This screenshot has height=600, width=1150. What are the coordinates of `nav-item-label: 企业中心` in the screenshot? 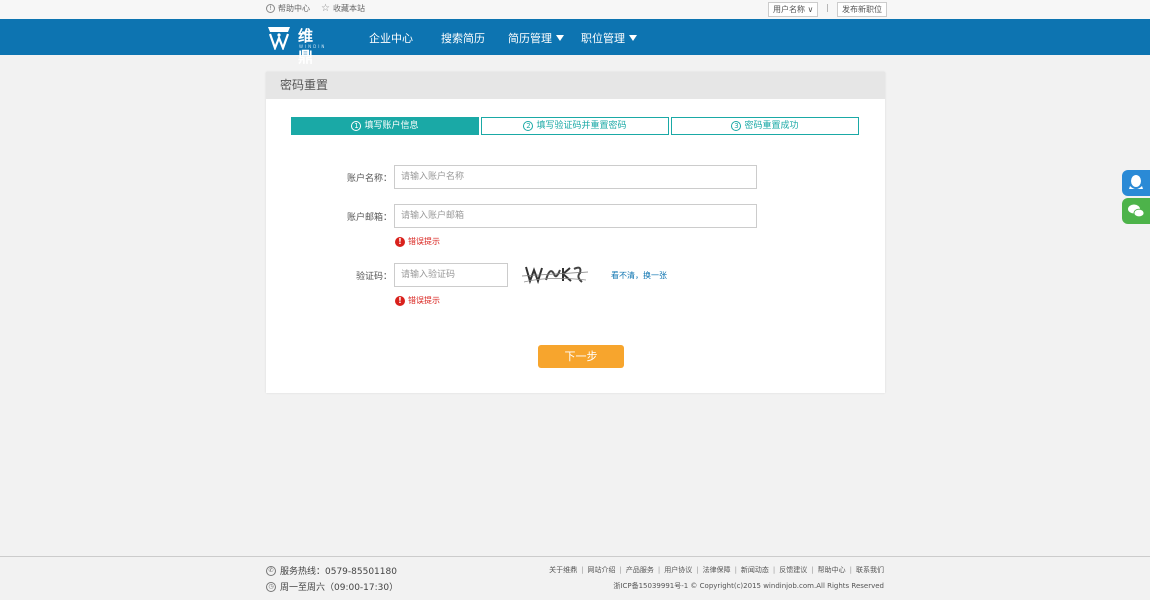 It's located at (391, 38).